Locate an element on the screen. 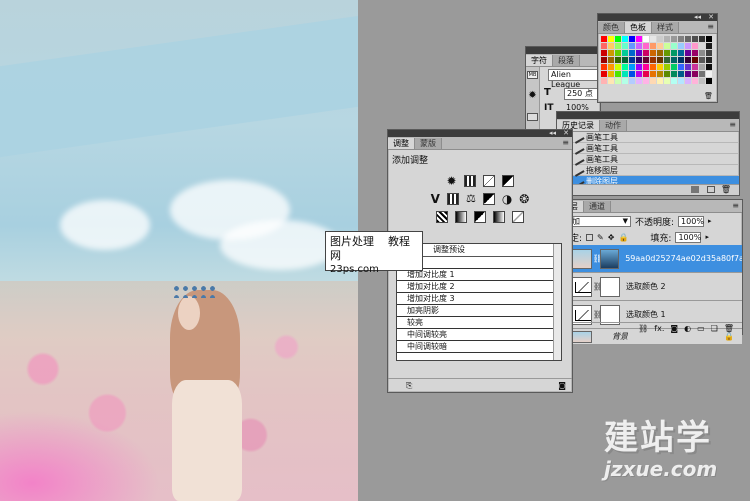 Image resolution: width=750 pixels, height=501 pixels. folder-icon: ▭ is located at coordinates (701, 328).